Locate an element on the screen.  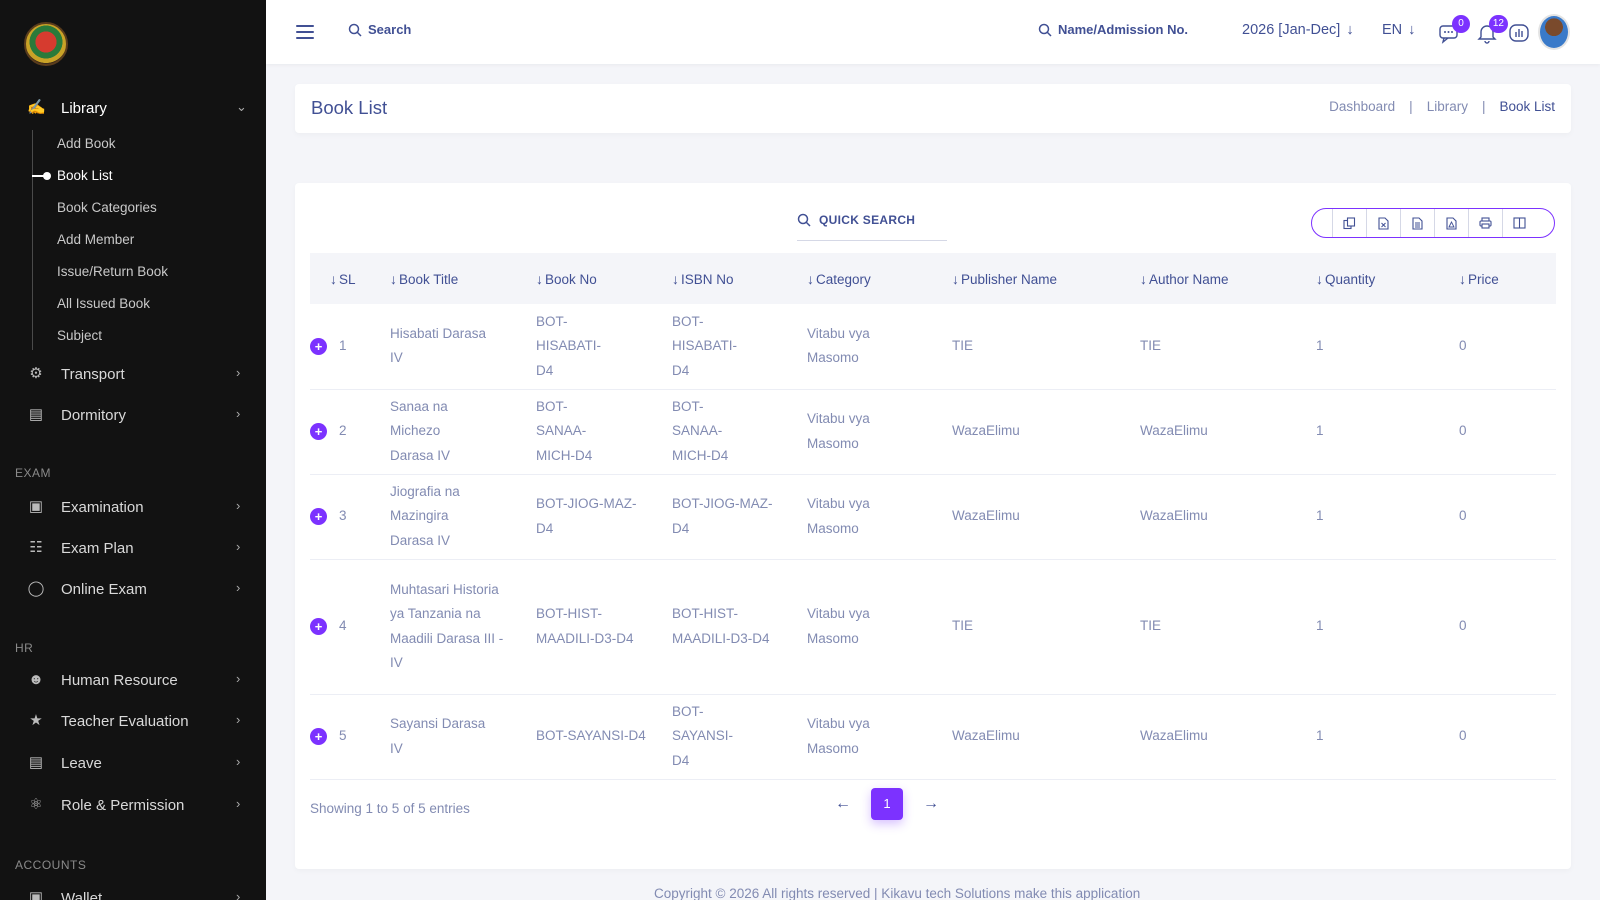
column-header-isbn-no: ↓ ISBN No is located at coordinates (739, 278).